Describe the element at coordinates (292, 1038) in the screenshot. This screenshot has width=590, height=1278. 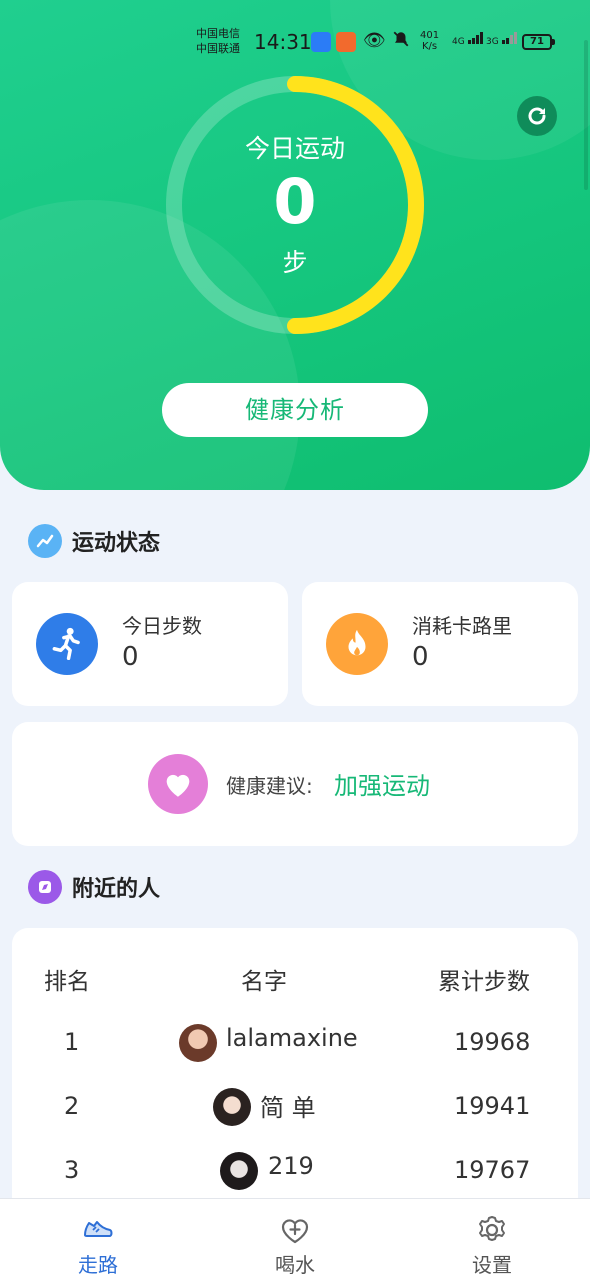
I see `name-cell: lalamaxine` at that location.